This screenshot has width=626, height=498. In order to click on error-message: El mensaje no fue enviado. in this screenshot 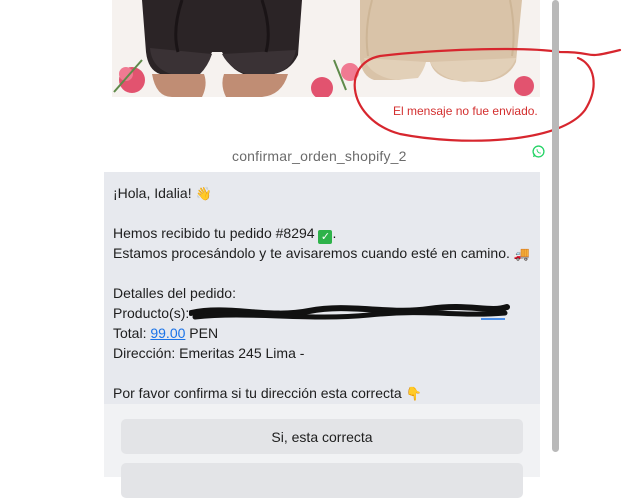, I will do `click(465, 111)`.